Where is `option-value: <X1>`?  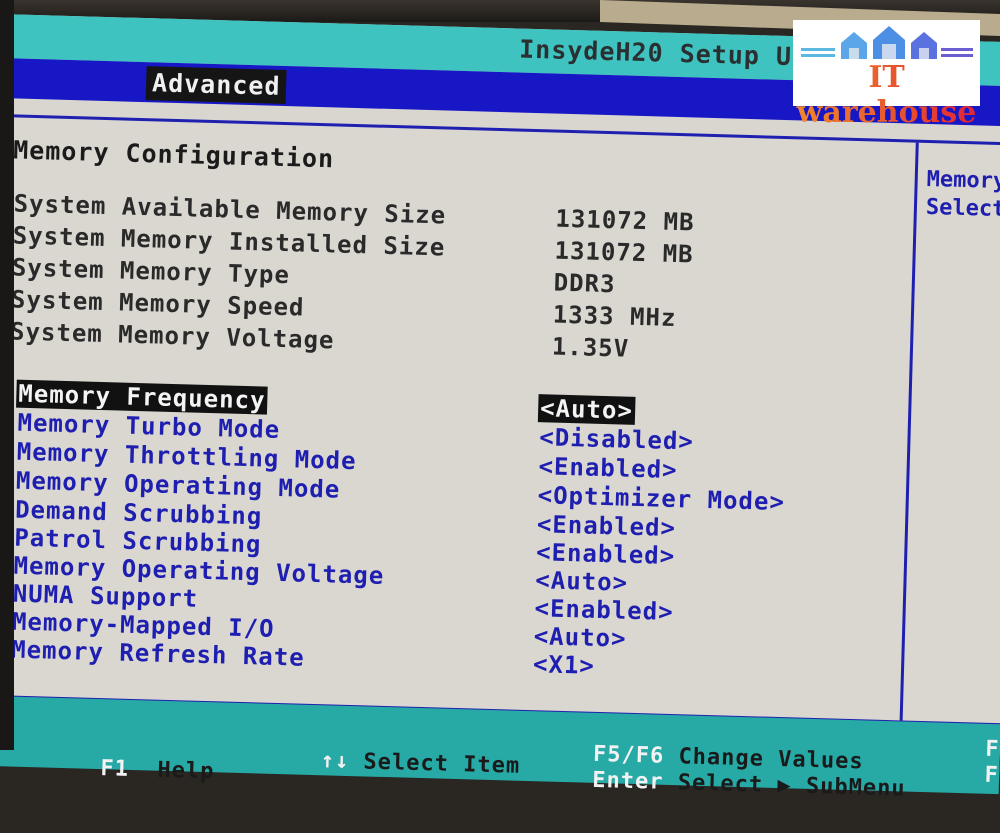 option-value: <X1> is located at coordinates (564, 665).